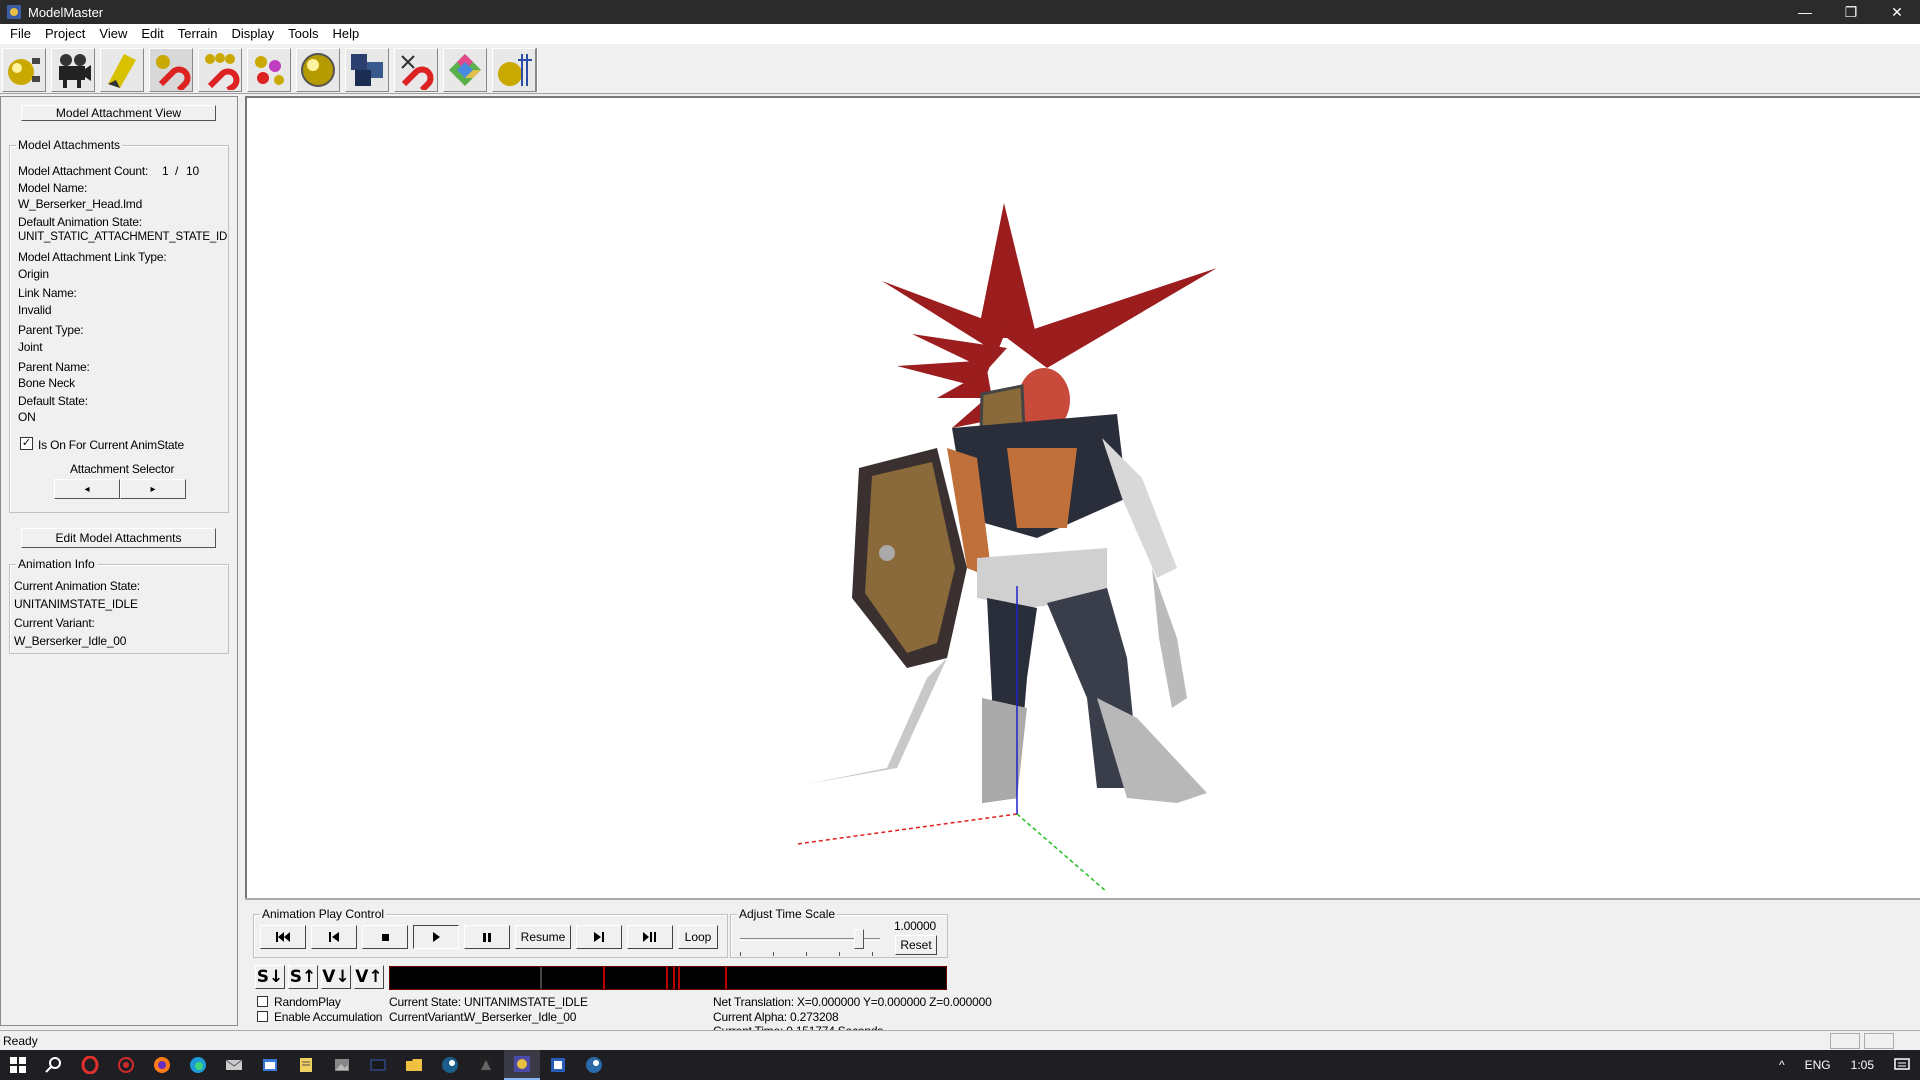  I want to click on taskbar-modelmaster, so click(522, 1065).